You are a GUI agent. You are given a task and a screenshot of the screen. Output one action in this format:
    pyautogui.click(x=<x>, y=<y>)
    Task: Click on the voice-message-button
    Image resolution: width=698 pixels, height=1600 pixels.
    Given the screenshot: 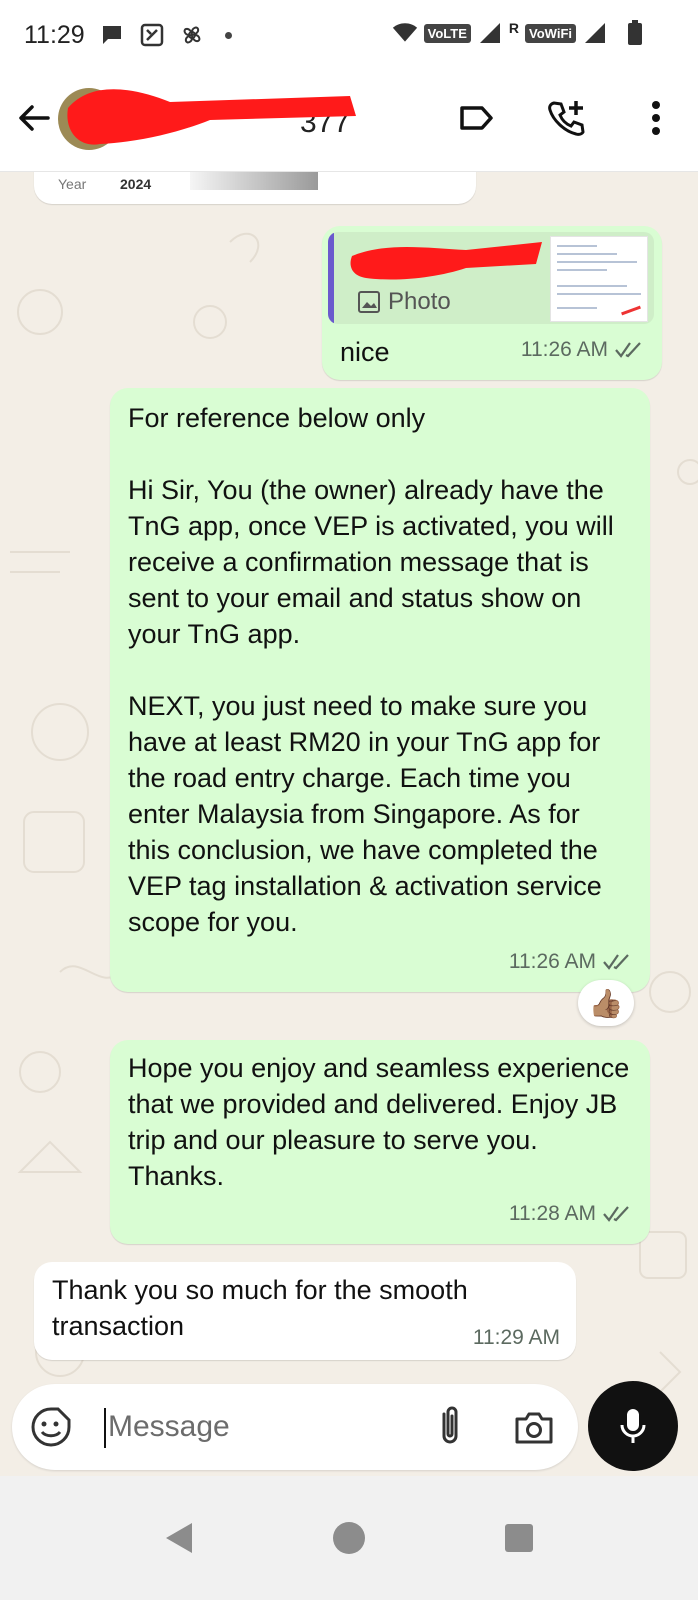 What is the action you would take?
    pyautogui.click(x=633, y=1426)
    